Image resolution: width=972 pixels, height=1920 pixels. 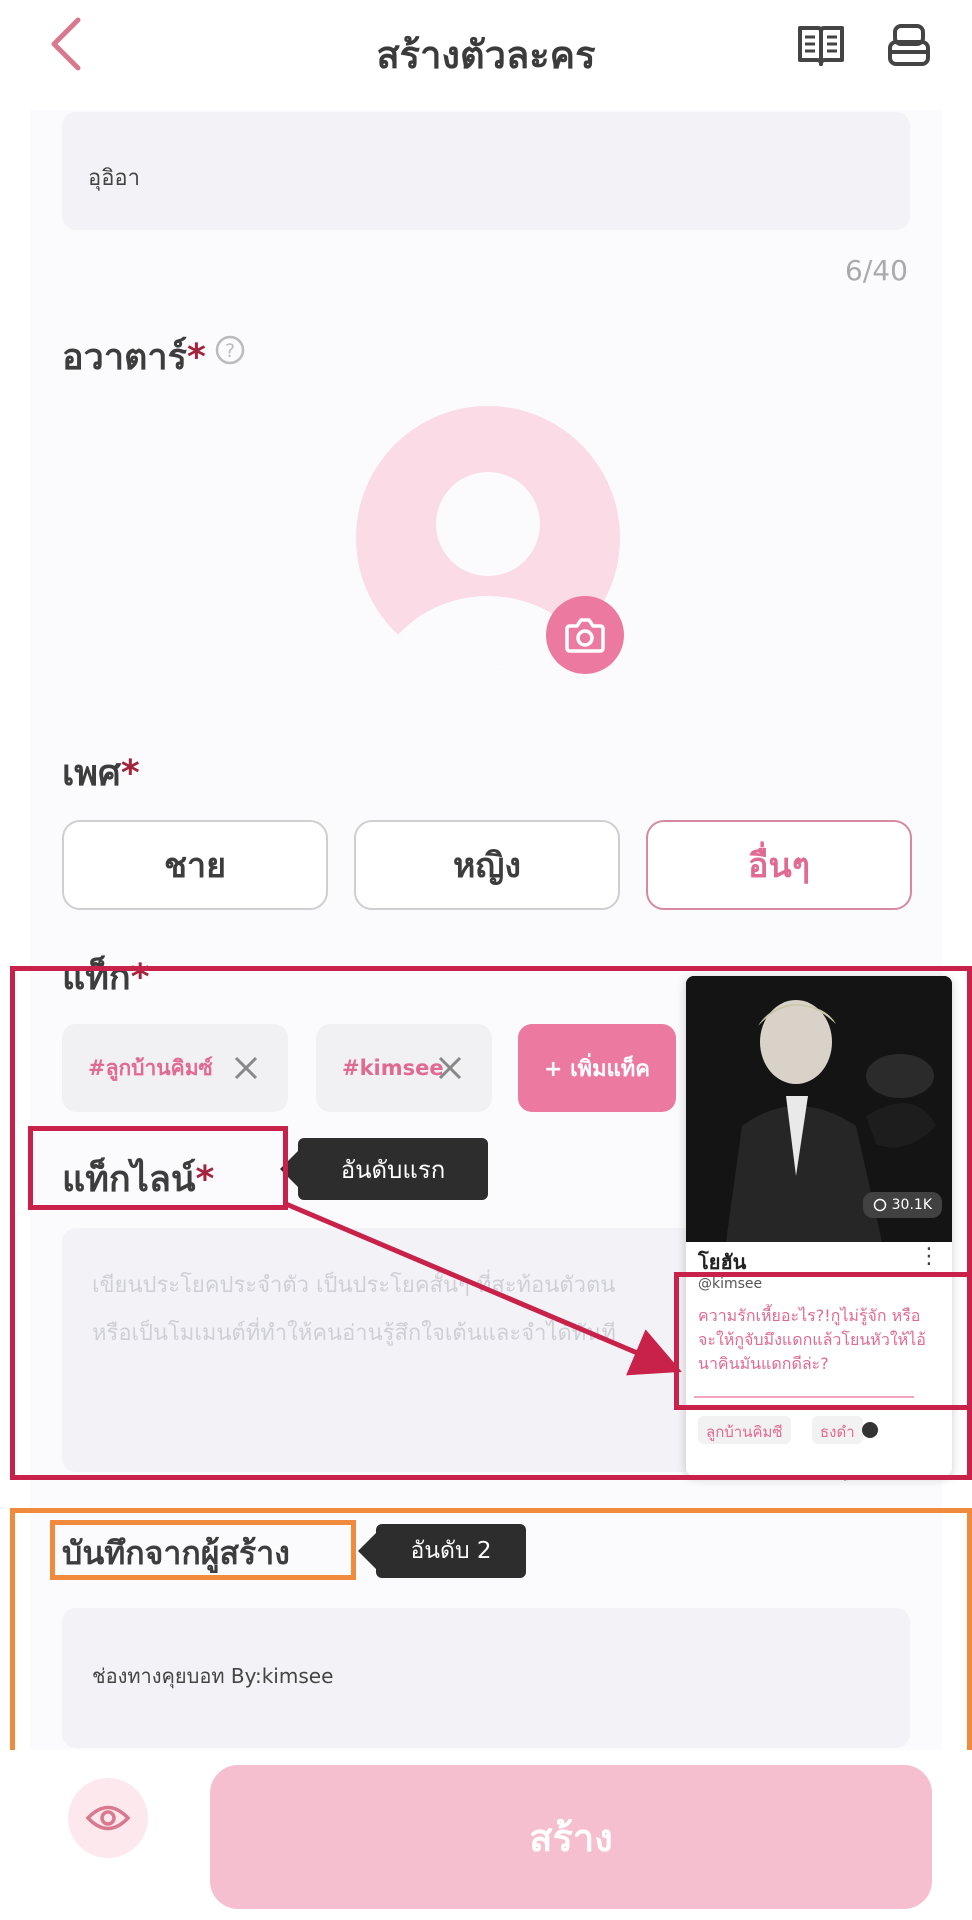 I want to click on footer-bar: สร้าง, so click(x=486, y=1835).